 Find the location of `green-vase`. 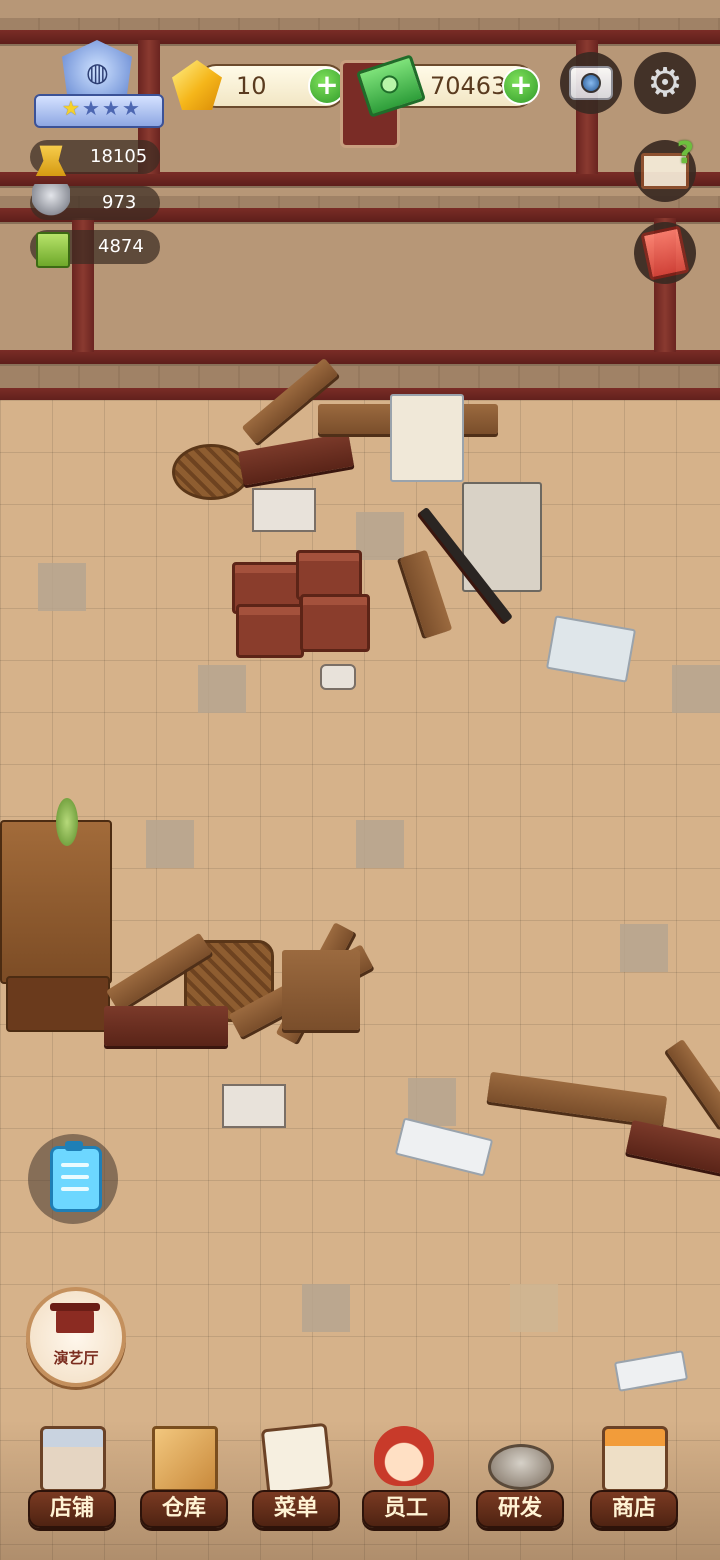

green-vase is located at coordinates (67, 822).